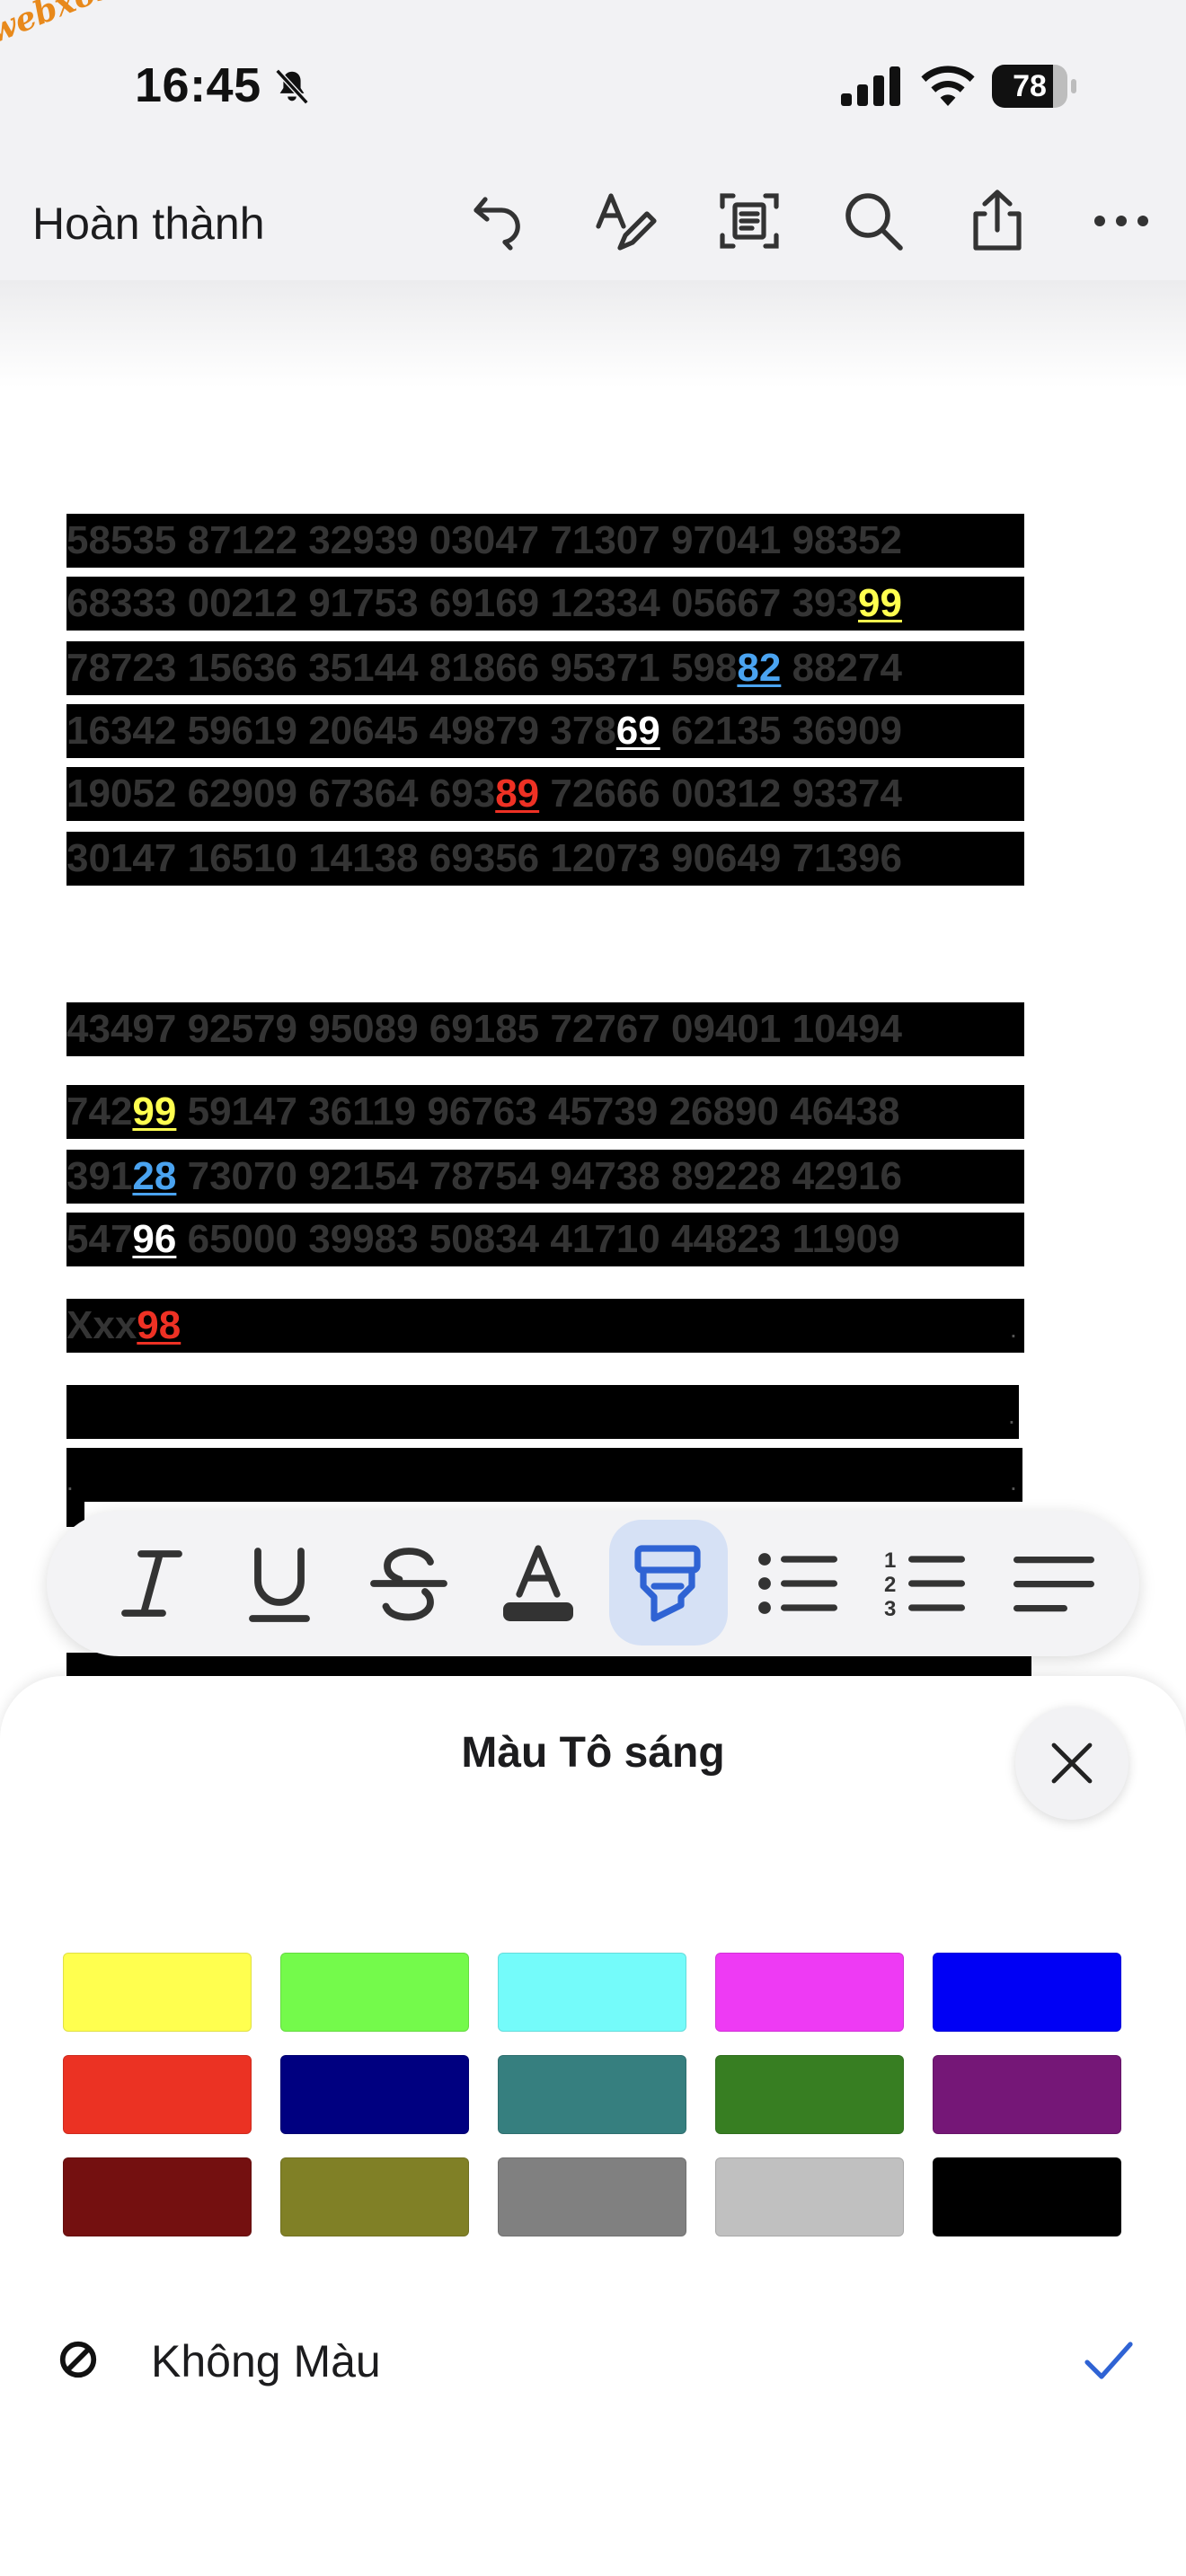  Describe the element at coordinates (797, 1583) in the screenshot. I see `bullet-list-icon` at that location.